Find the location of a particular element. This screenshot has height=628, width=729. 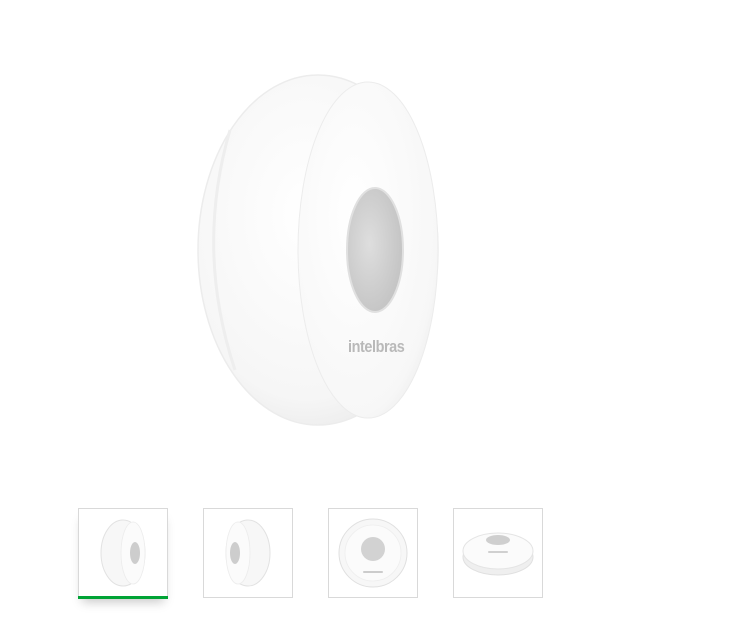

device-top-icon is located at coordinates (498, 554).